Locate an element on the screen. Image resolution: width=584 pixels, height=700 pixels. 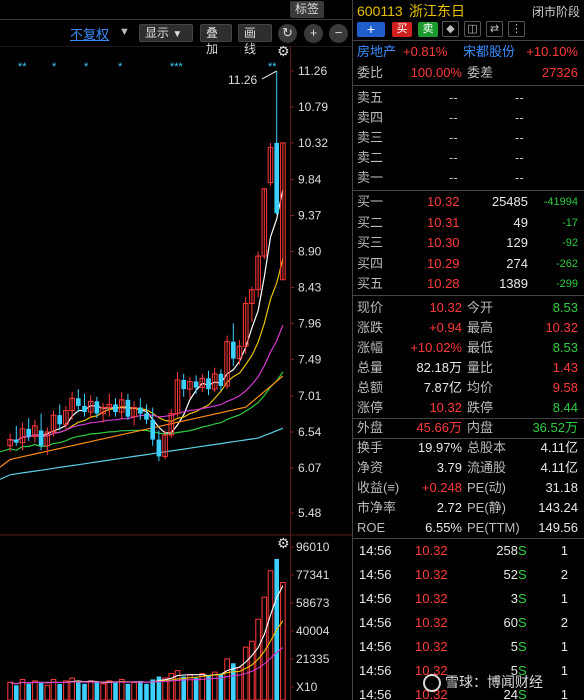
sell-button: 卖 is located at coordinates (428, 29).